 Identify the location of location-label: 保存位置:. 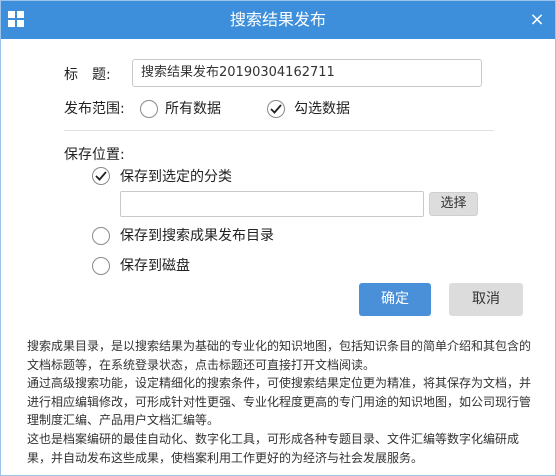
(94, 155).